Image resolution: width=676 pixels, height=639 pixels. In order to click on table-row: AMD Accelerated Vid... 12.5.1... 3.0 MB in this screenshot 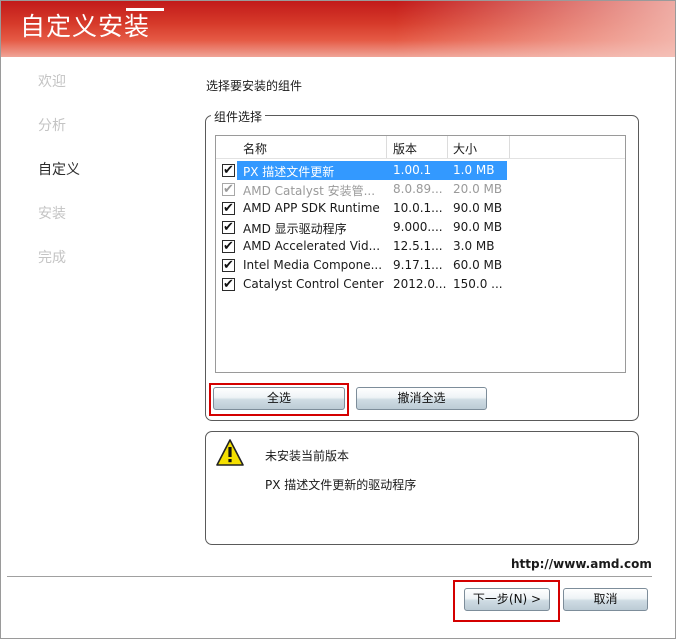, I will do `click(420, 247)`.